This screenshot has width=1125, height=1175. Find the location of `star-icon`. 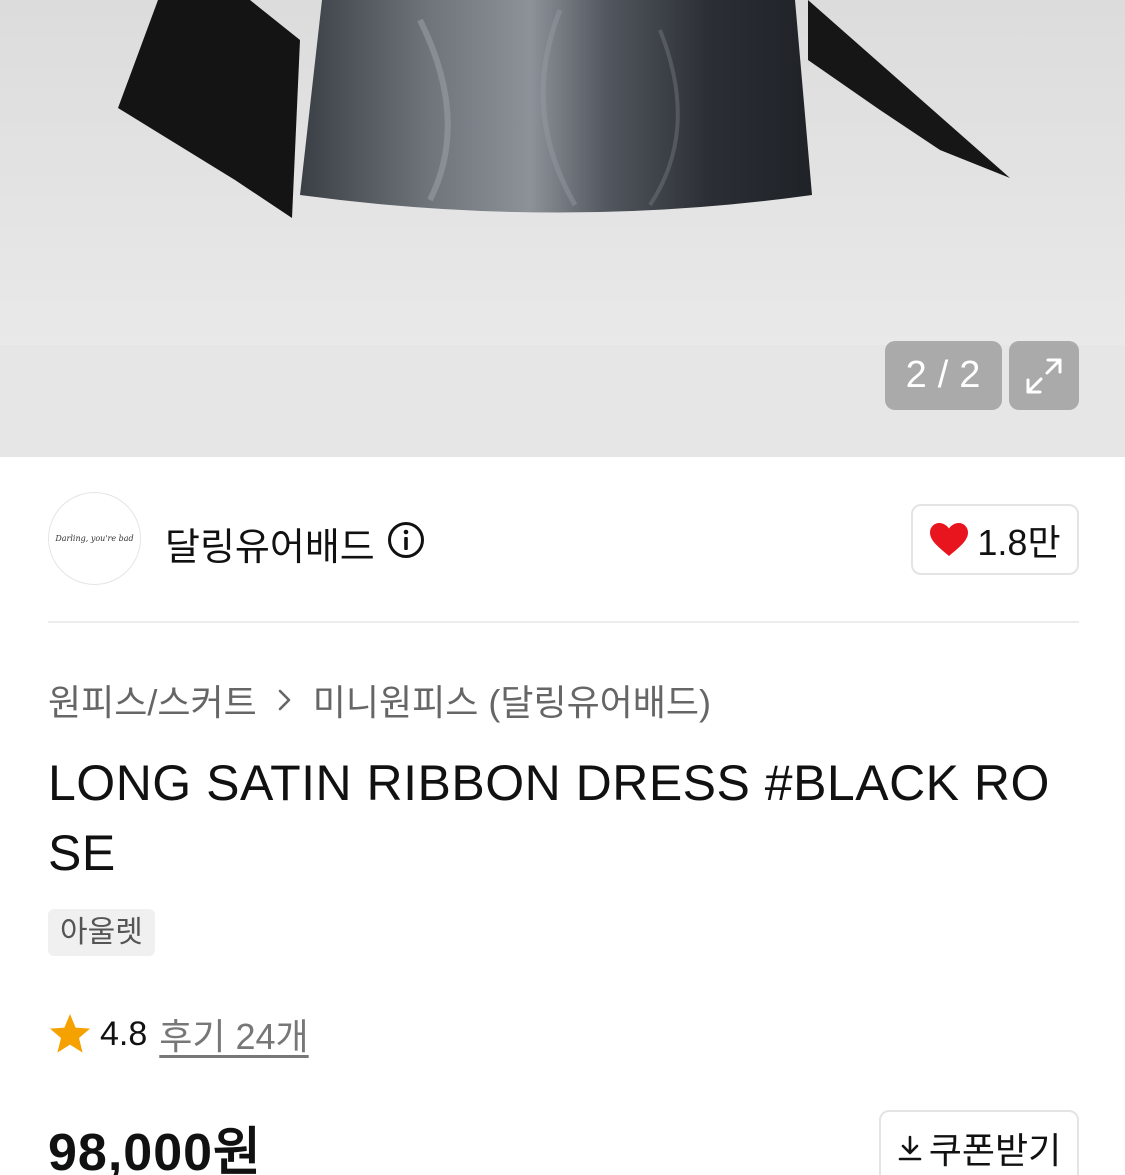

star-icon is located at coordinates (70, 1033).